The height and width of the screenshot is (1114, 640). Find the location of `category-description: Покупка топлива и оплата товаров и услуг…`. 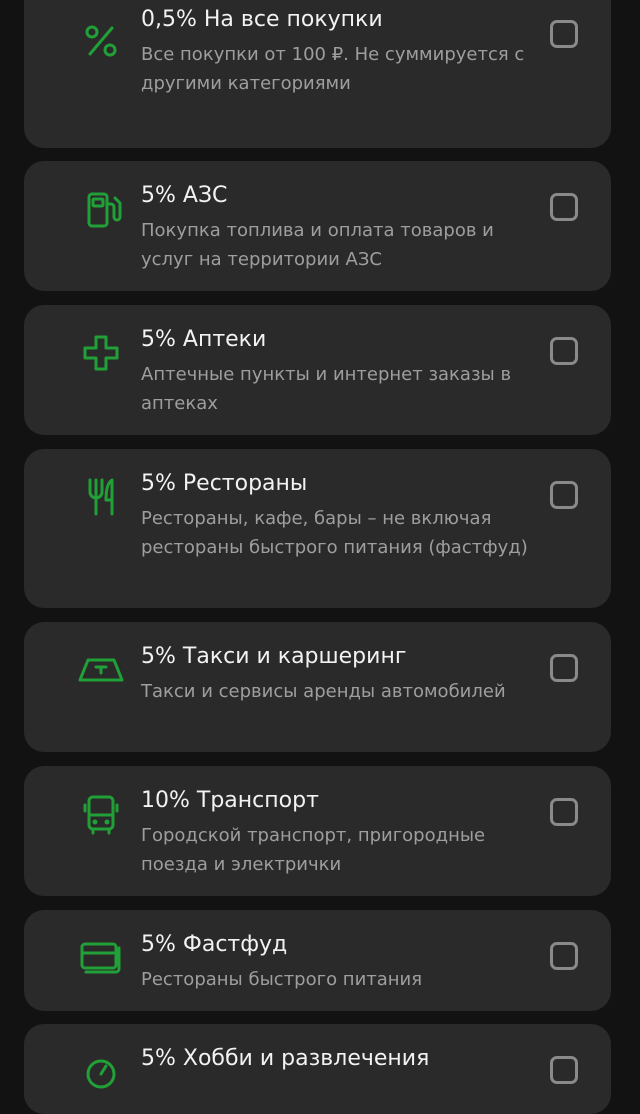

category-description: Покупка топлива и оплата товаров и услуг… is located at coordinates (317, 245).